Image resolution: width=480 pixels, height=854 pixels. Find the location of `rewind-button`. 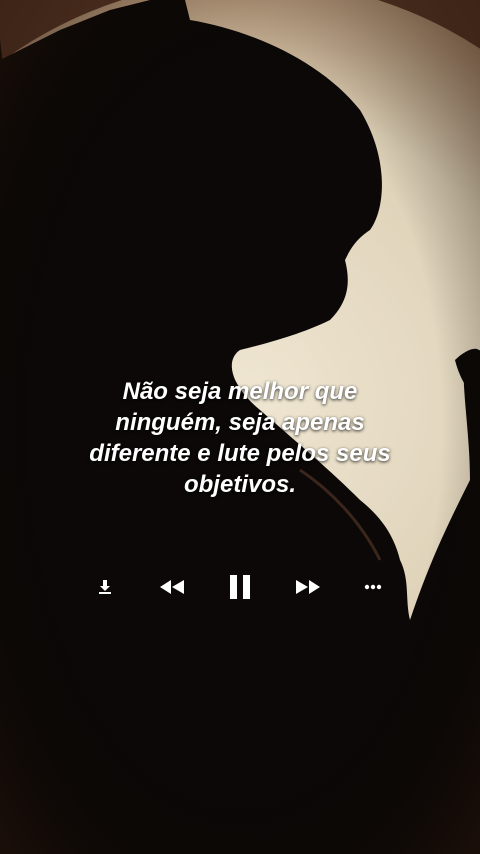

rewind-button is located at coordinates (172, 587).